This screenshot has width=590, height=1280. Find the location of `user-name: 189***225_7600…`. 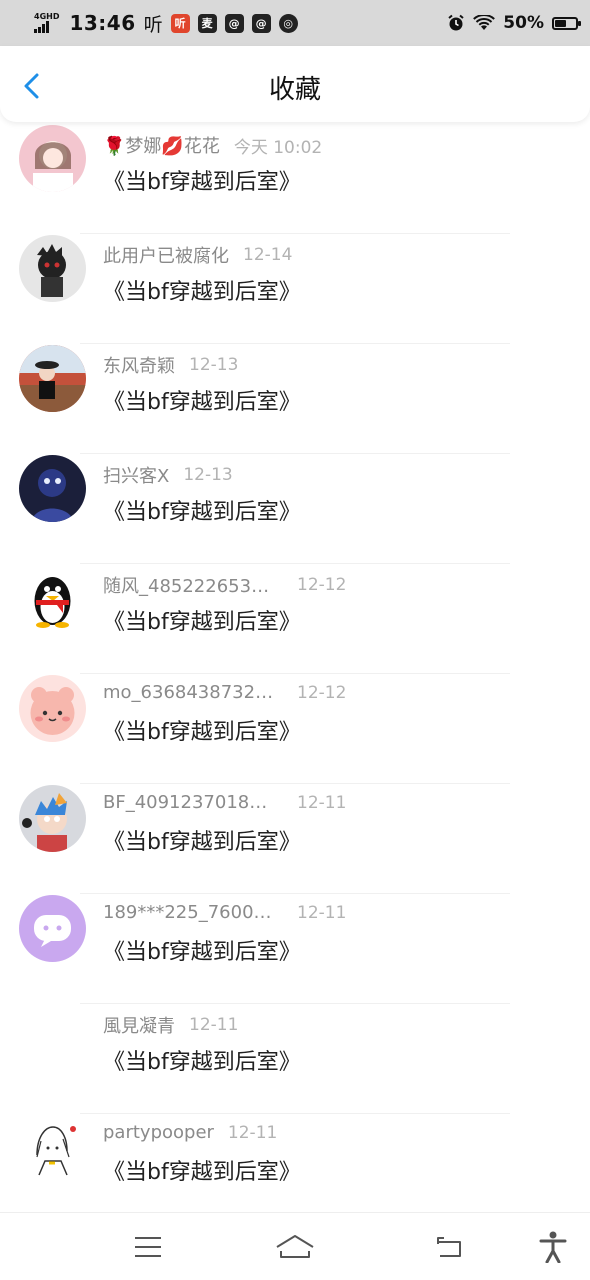

user-name: 189***225_7600… is located at coordinates (187, 912).